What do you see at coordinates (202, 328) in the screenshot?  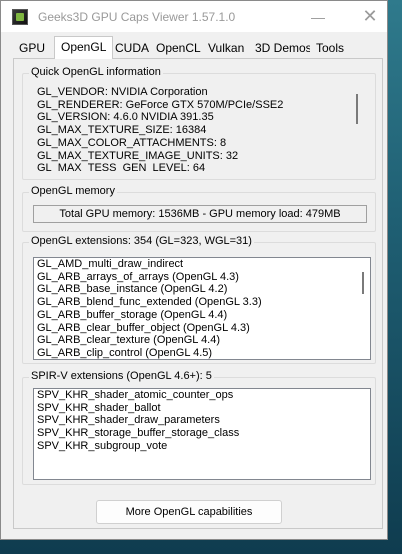 I see `list-item: GL_ARB_clear_buffer_object (OpenGL 4.3)` at bounding box center [202, 328].